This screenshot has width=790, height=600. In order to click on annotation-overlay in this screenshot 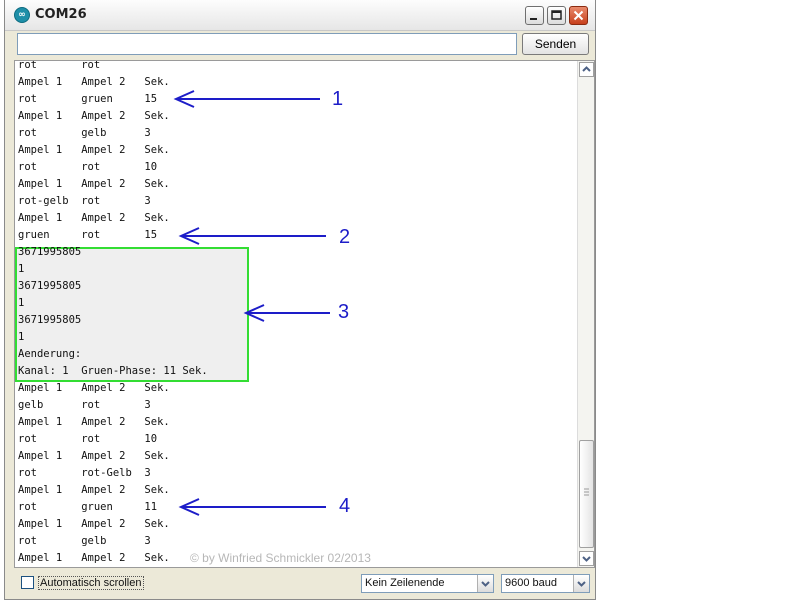, I will do `click(251, 303)`.